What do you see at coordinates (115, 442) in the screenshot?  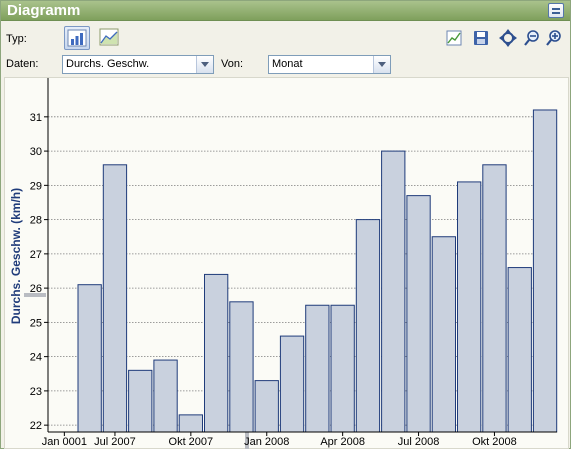 I see `x-tick-label: Jul 2007` at bounding box center [115, 442].